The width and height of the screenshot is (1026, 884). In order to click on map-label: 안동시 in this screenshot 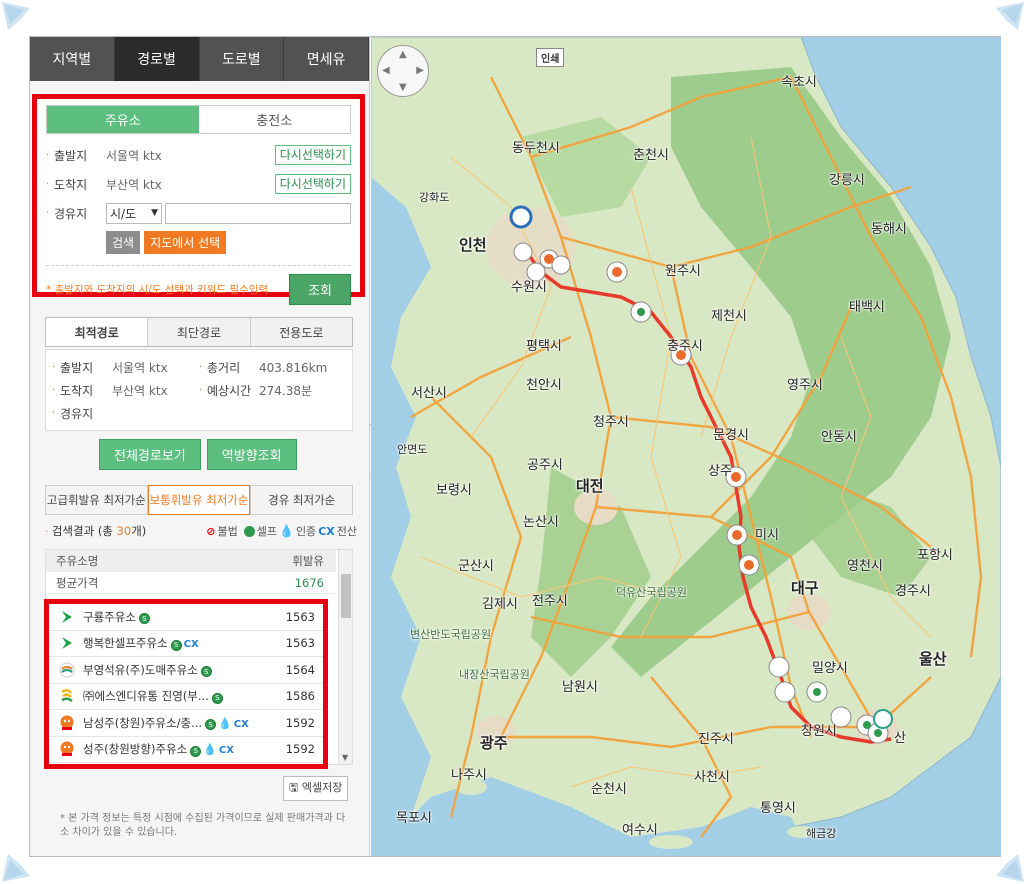, I will do `click(839, 437)`.